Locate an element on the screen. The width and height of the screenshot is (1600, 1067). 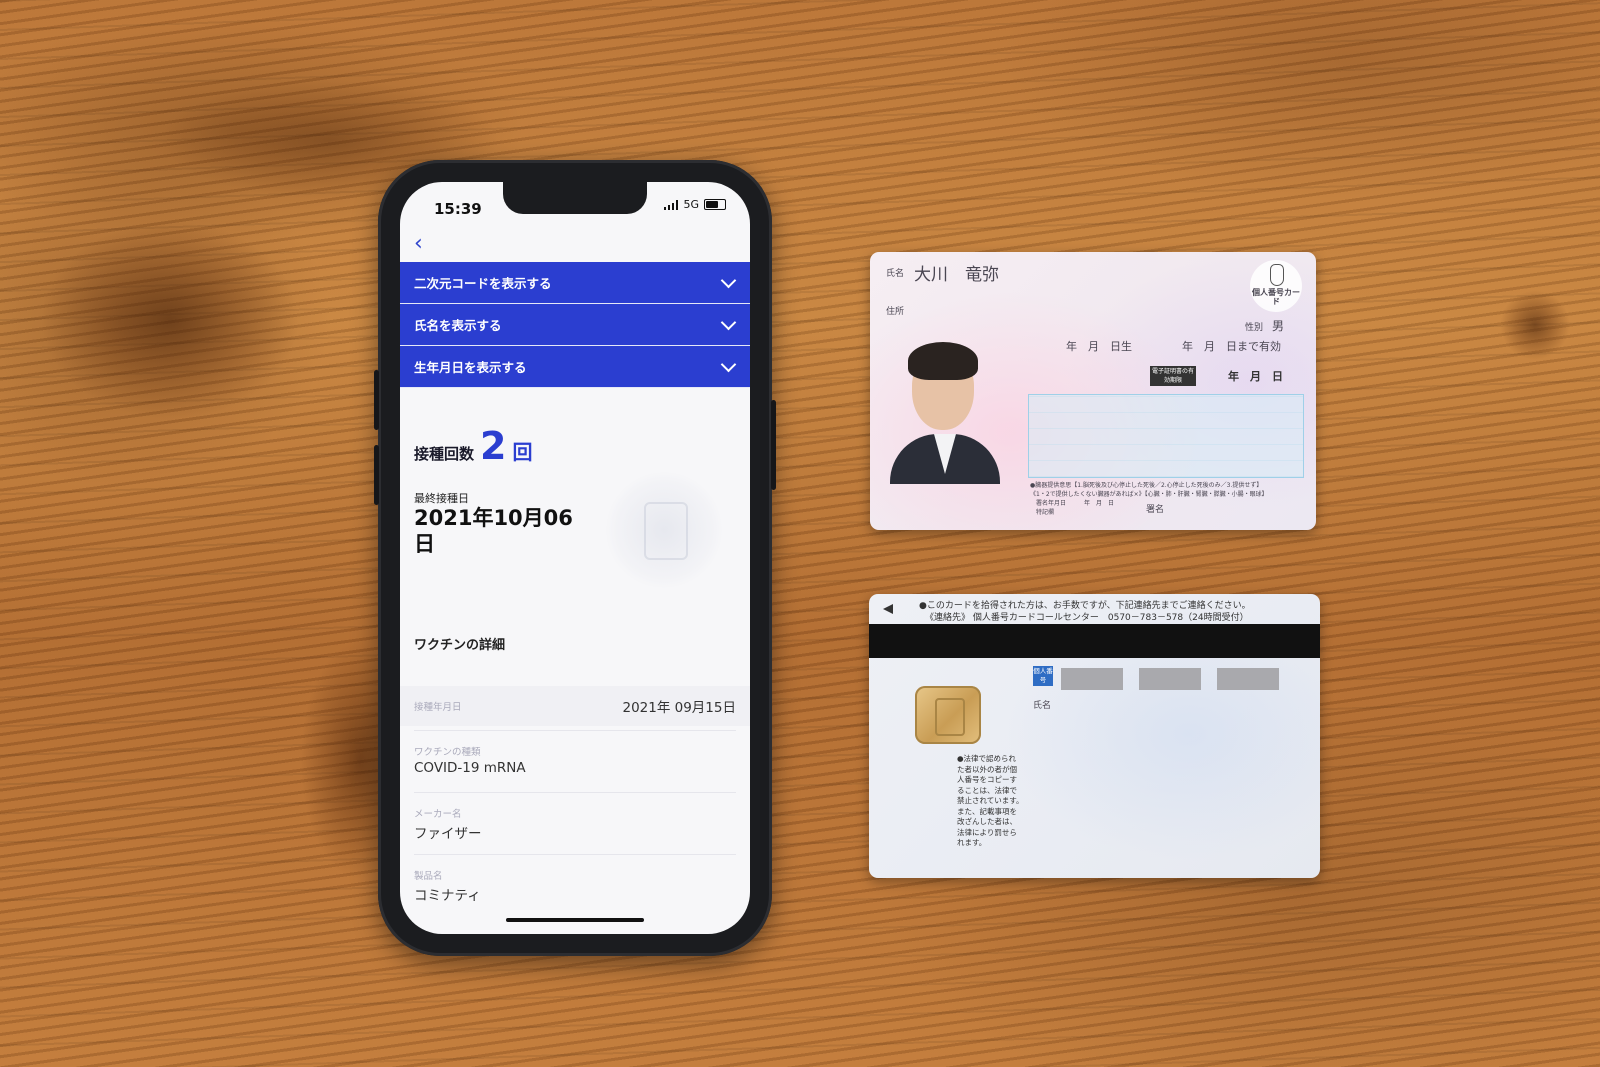
last-dose-date: 2021年10月06日 is located at coordinates (493, 531).